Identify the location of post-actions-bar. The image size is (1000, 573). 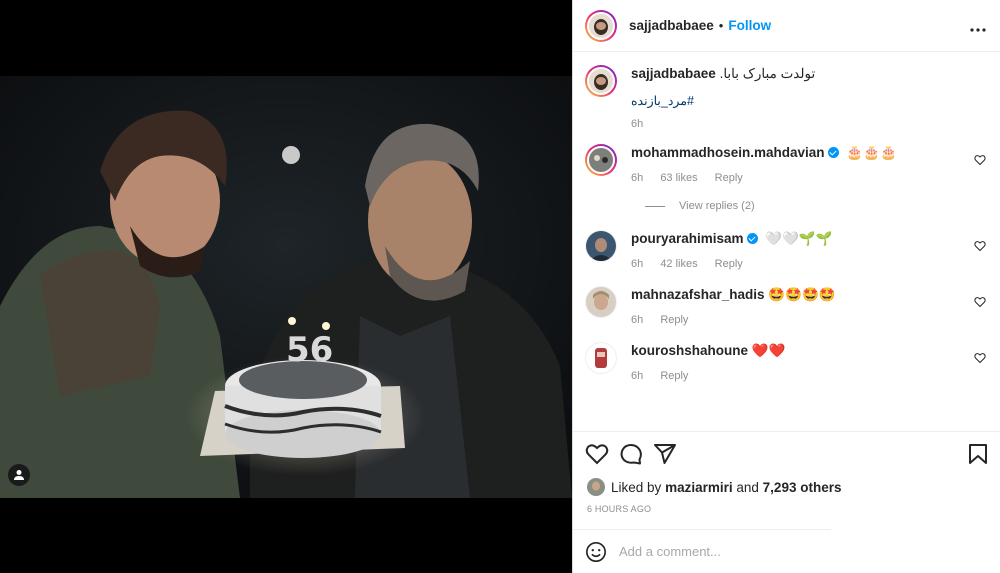
(786, 453).